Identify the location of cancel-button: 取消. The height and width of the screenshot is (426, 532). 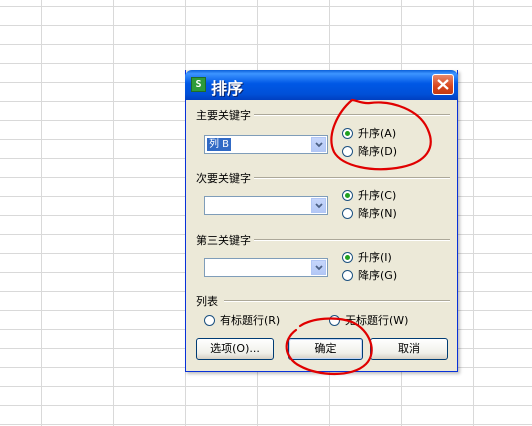
(409, 349).